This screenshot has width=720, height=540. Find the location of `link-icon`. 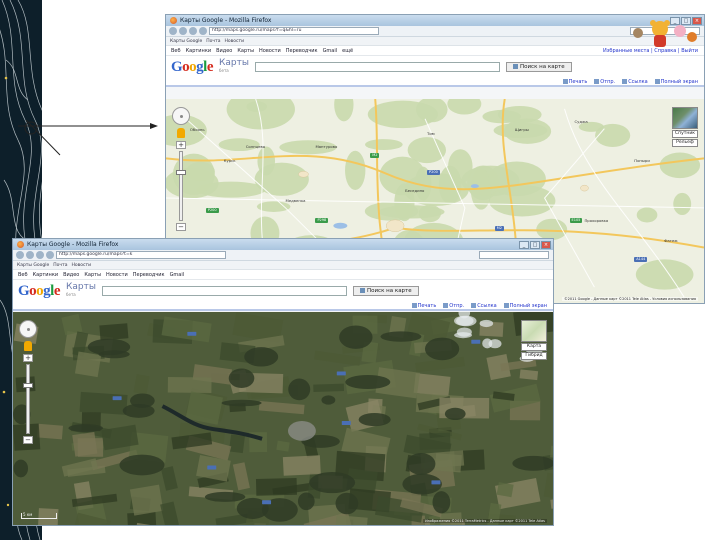

link-icon is located at coordinates (474, 305).